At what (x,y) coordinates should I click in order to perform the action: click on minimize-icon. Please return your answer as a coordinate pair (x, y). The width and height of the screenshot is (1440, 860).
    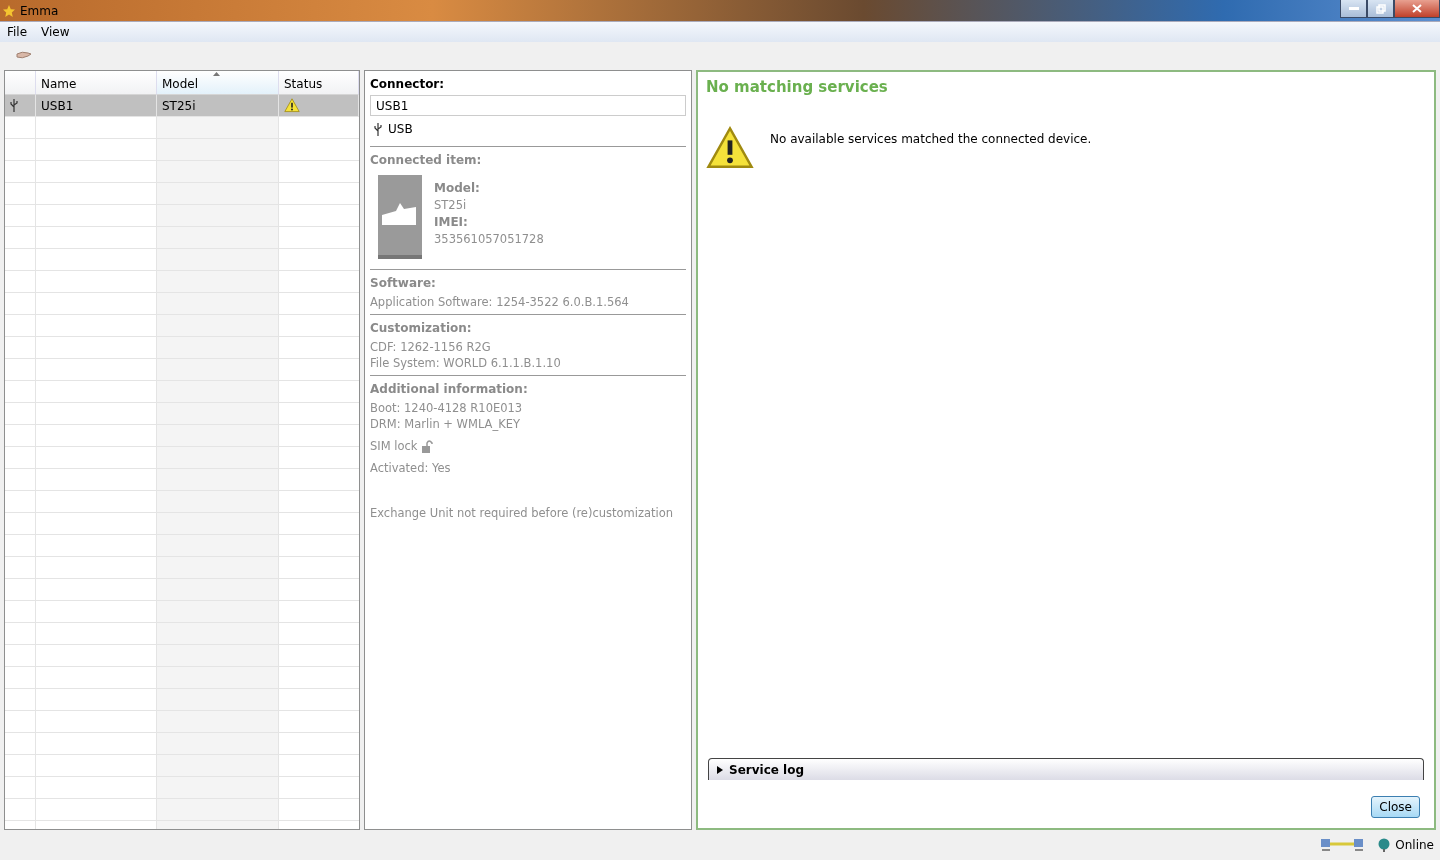
    Looking at the image, I should click on (1353, 8).